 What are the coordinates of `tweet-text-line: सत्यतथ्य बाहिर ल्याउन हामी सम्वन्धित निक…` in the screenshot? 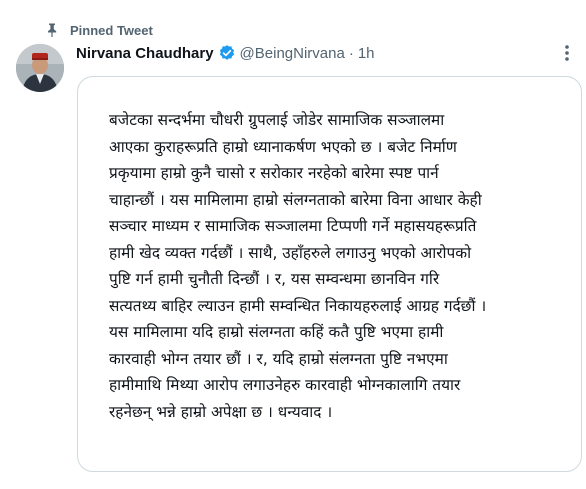 It's located at (298, 305).